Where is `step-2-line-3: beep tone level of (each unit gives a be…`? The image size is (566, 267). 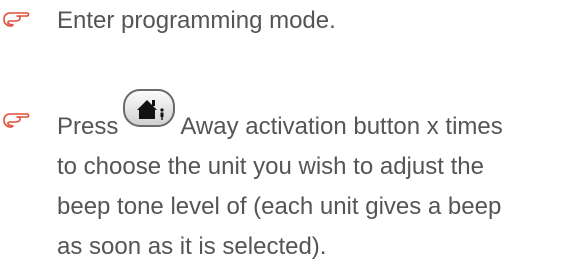
step-2-line-3: beep tone level of (each unit gives a be… is located at coordinates (279, 206).